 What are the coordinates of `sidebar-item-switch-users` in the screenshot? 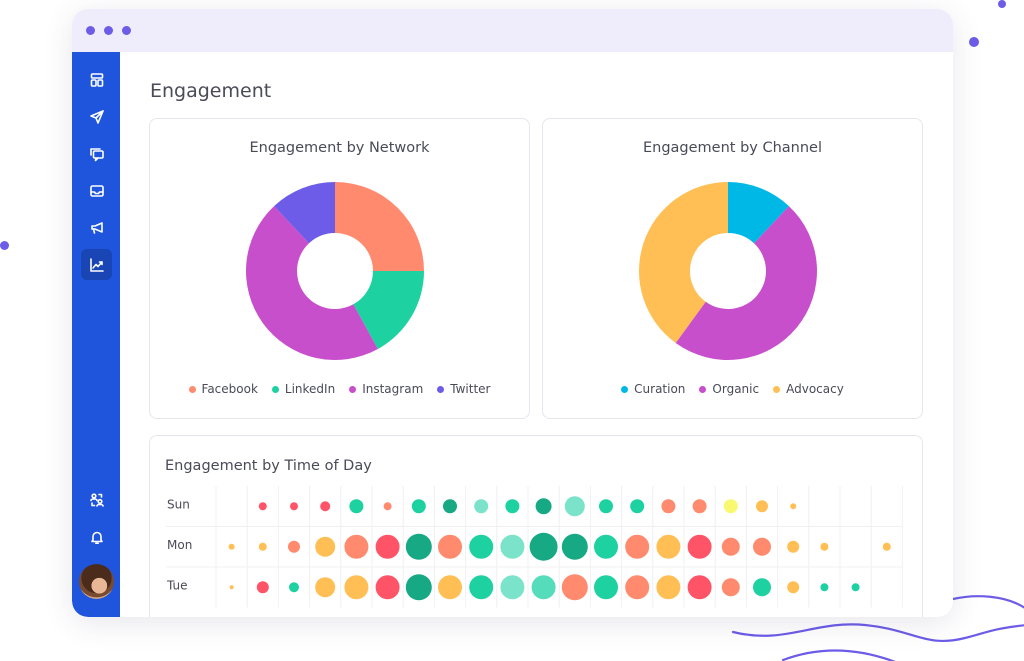 It's located at (96, 499).